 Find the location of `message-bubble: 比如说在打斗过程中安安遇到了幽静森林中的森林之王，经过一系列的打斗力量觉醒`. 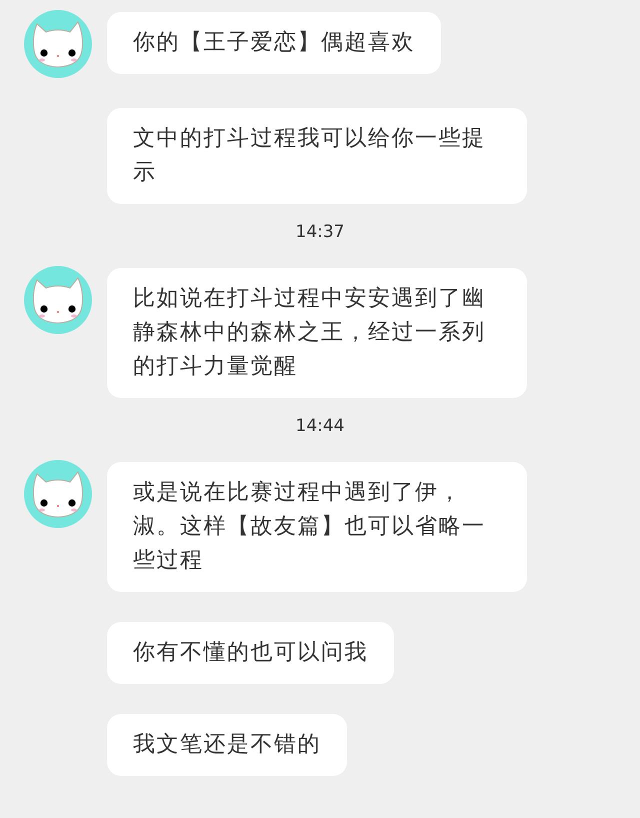

message-bubble: 比如说在打斗过程中安安遇到了幽静森林中的森林之王，经过一系列的打斗力量觉醒 is located at coordinates (317, 333).